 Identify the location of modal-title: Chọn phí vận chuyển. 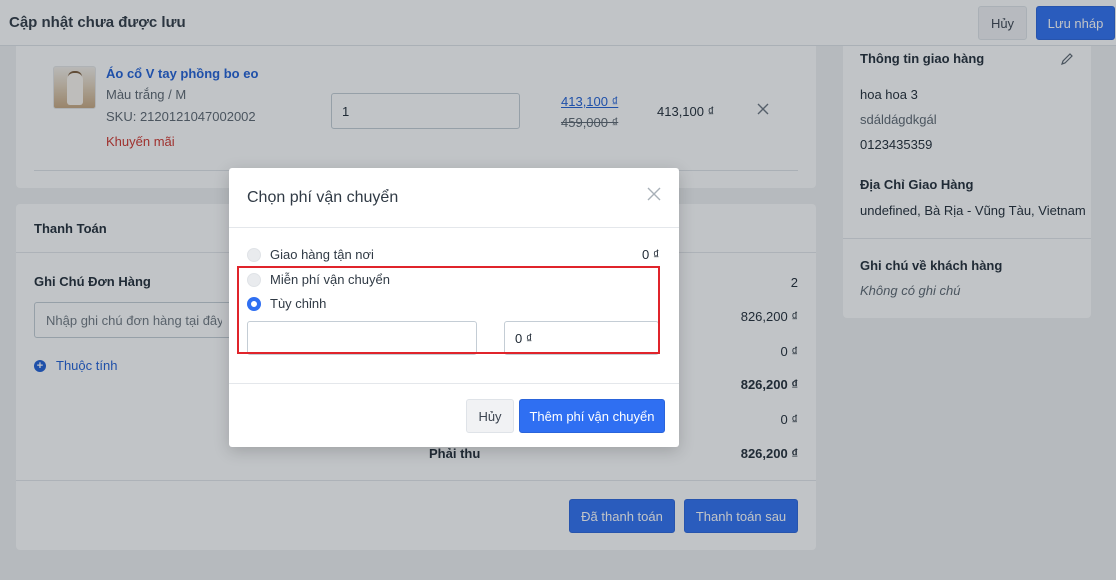
(323, 197).